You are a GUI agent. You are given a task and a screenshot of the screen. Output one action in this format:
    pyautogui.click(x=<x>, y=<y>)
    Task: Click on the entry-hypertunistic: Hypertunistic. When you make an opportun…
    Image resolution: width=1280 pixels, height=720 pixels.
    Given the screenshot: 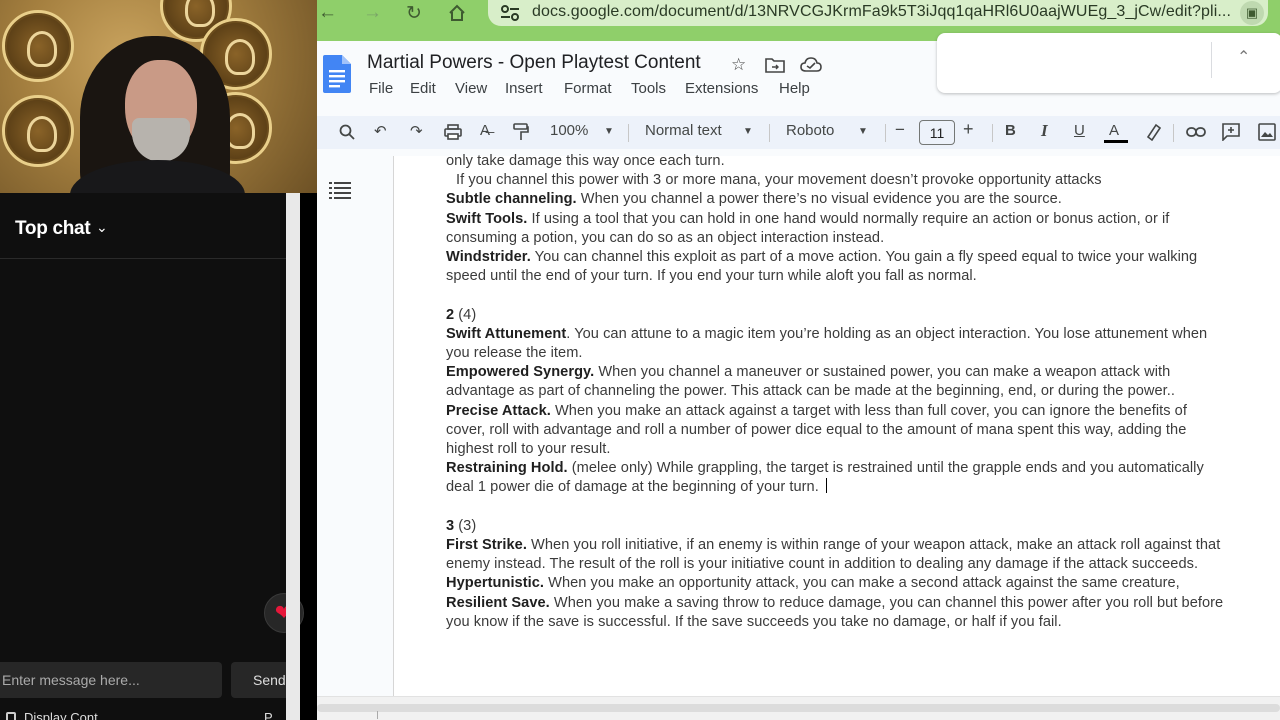 What is the action you would take?
    pyautogui.click(x=813, y=583)
    